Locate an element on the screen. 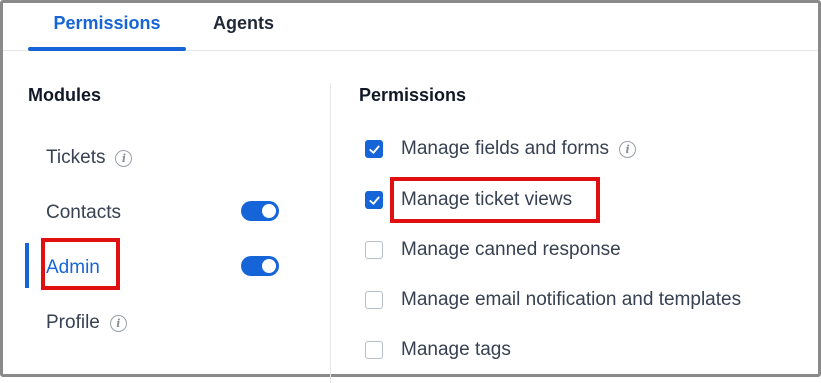 The height and width of the screenshot is (383, 821). permission-item-fields-forms: Manage fields and forms i is located at coordinates (501, 149).